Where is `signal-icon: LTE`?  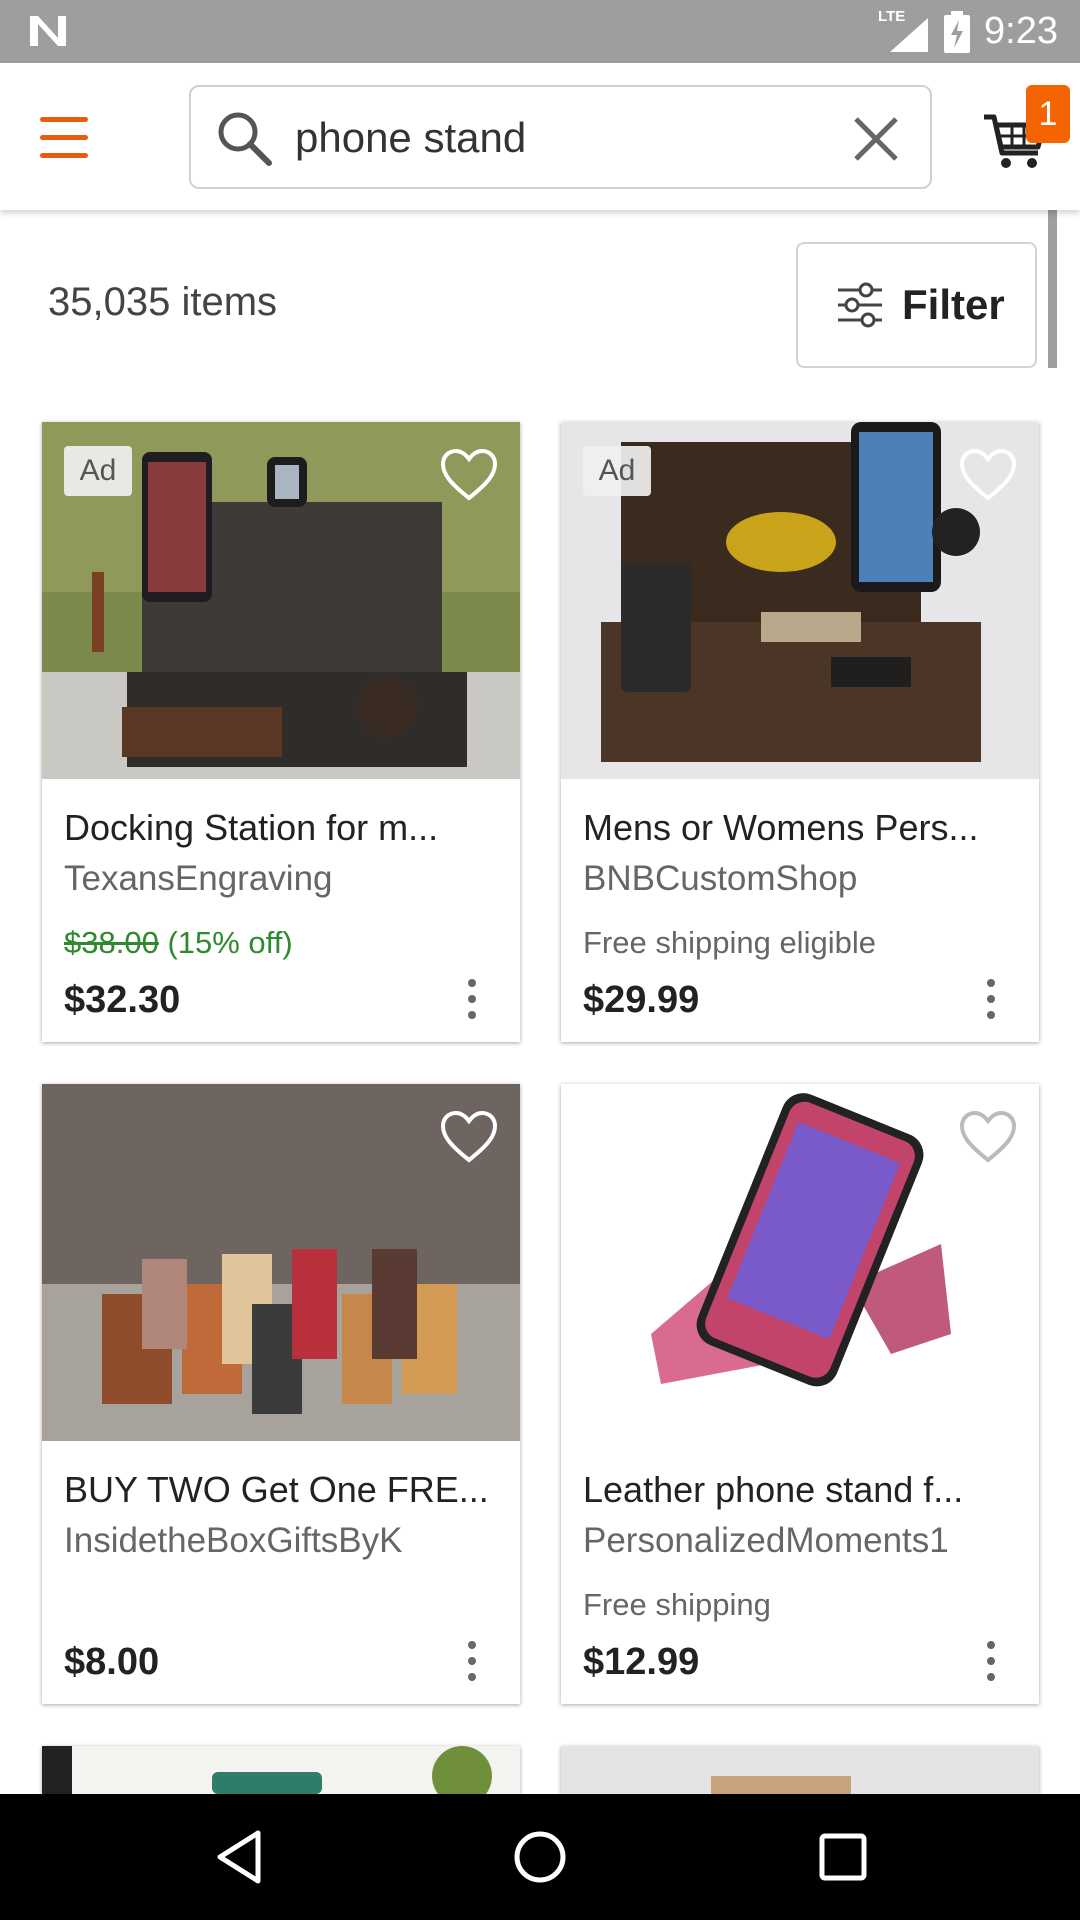 signal-icon: LTE is located at coordinates (904, 30).